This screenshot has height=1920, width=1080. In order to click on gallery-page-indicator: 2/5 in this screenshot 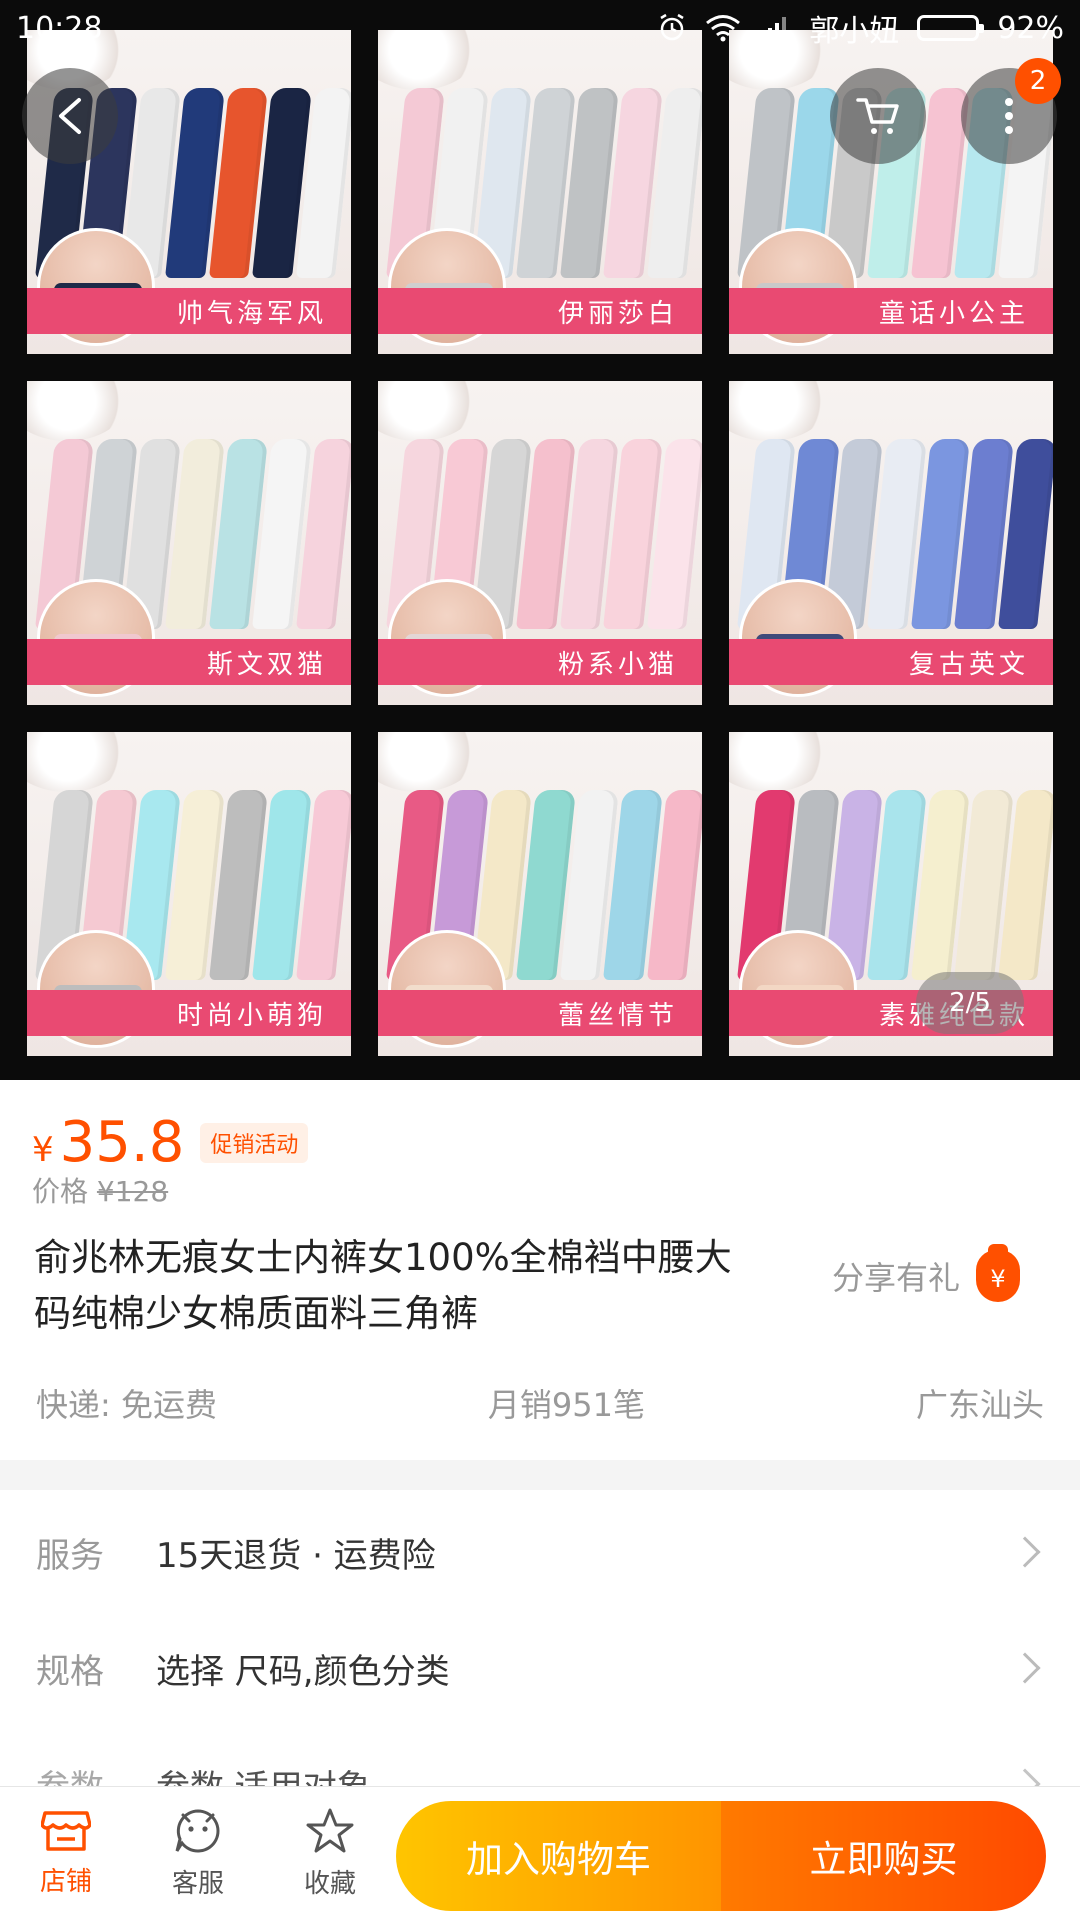, I will do `click(970, 1003)`.